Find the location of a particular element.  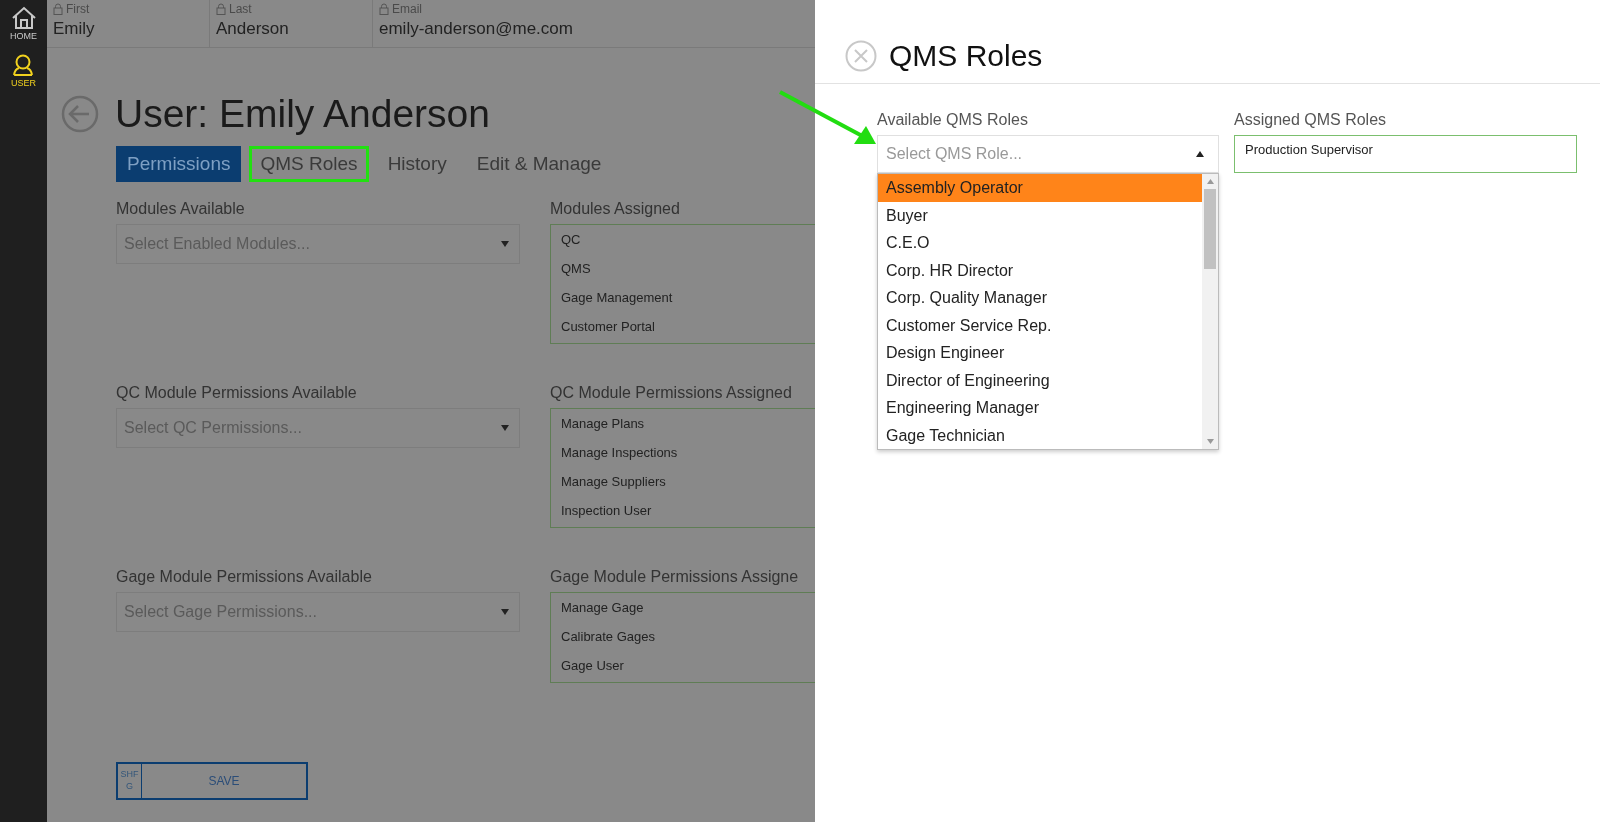

field-label: Modules Available is located at coordinates (181, 209).